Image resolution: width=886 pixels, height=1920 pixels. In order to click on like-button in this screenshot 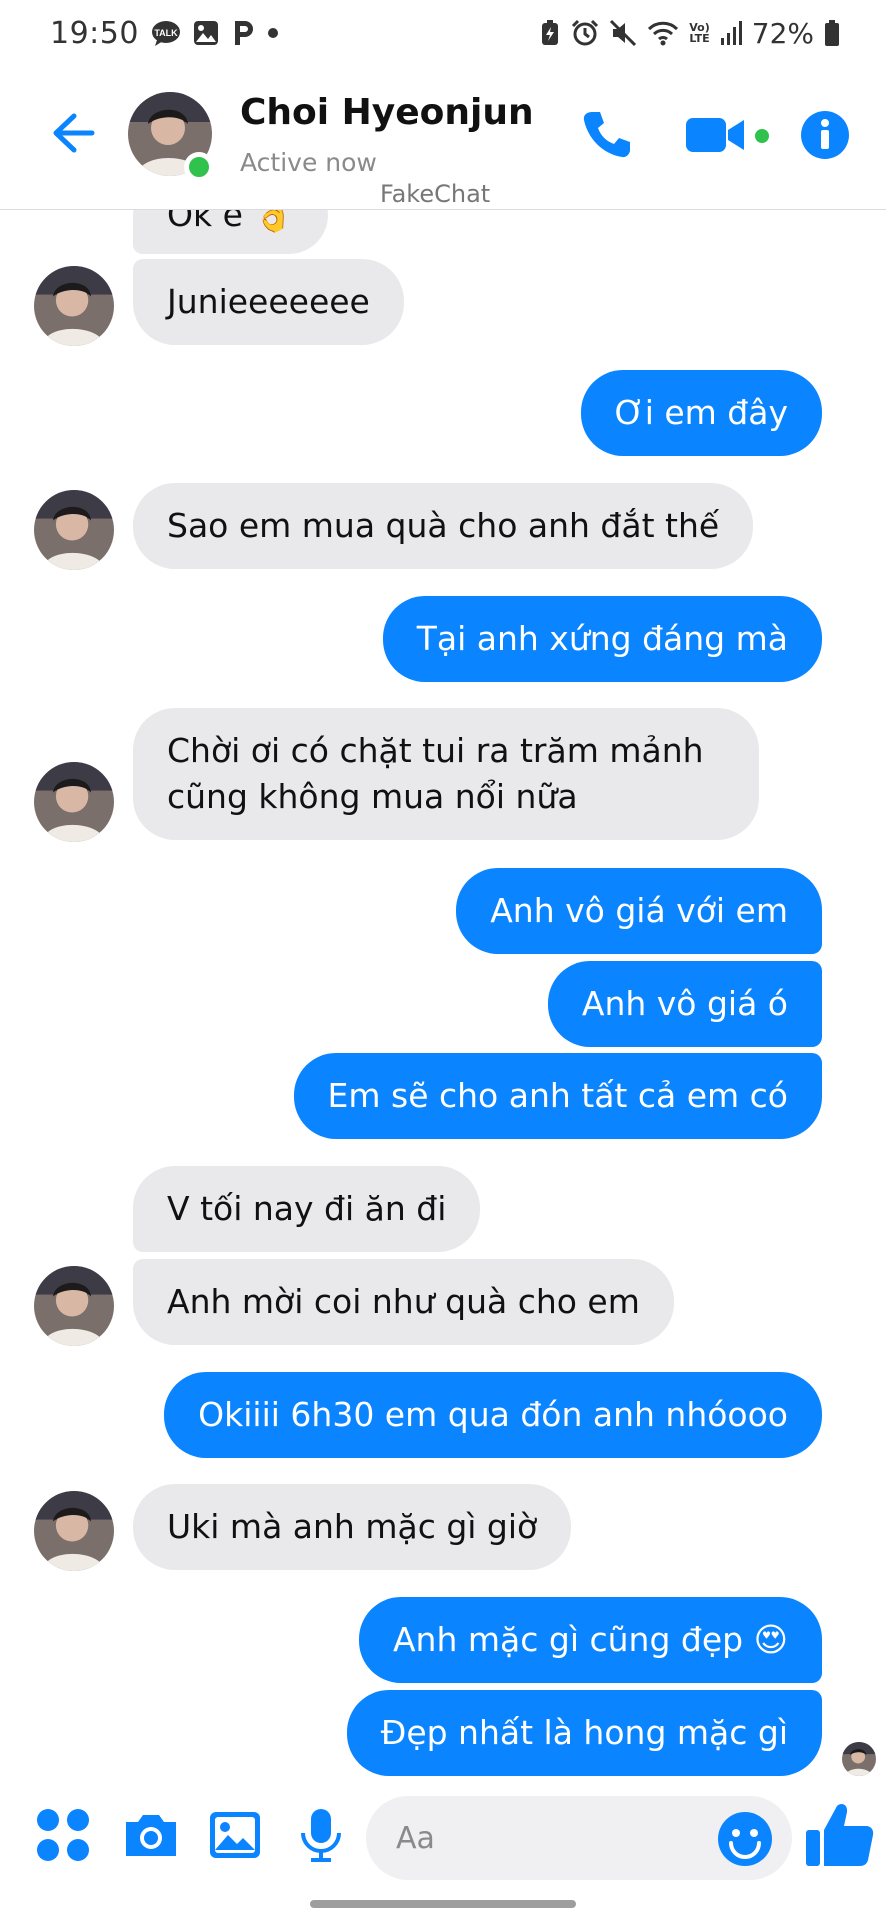, I will do `click(840, 1834)`.